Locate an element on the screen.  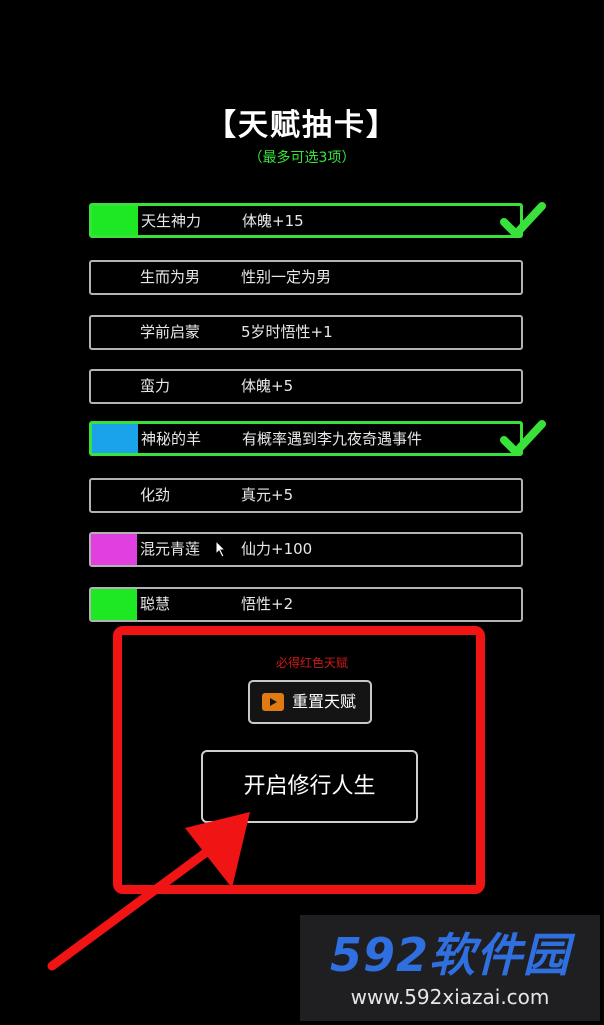
talent-row-3: 学前启蒙 5岁时悟性+1 is located at coordinates (306, 332).